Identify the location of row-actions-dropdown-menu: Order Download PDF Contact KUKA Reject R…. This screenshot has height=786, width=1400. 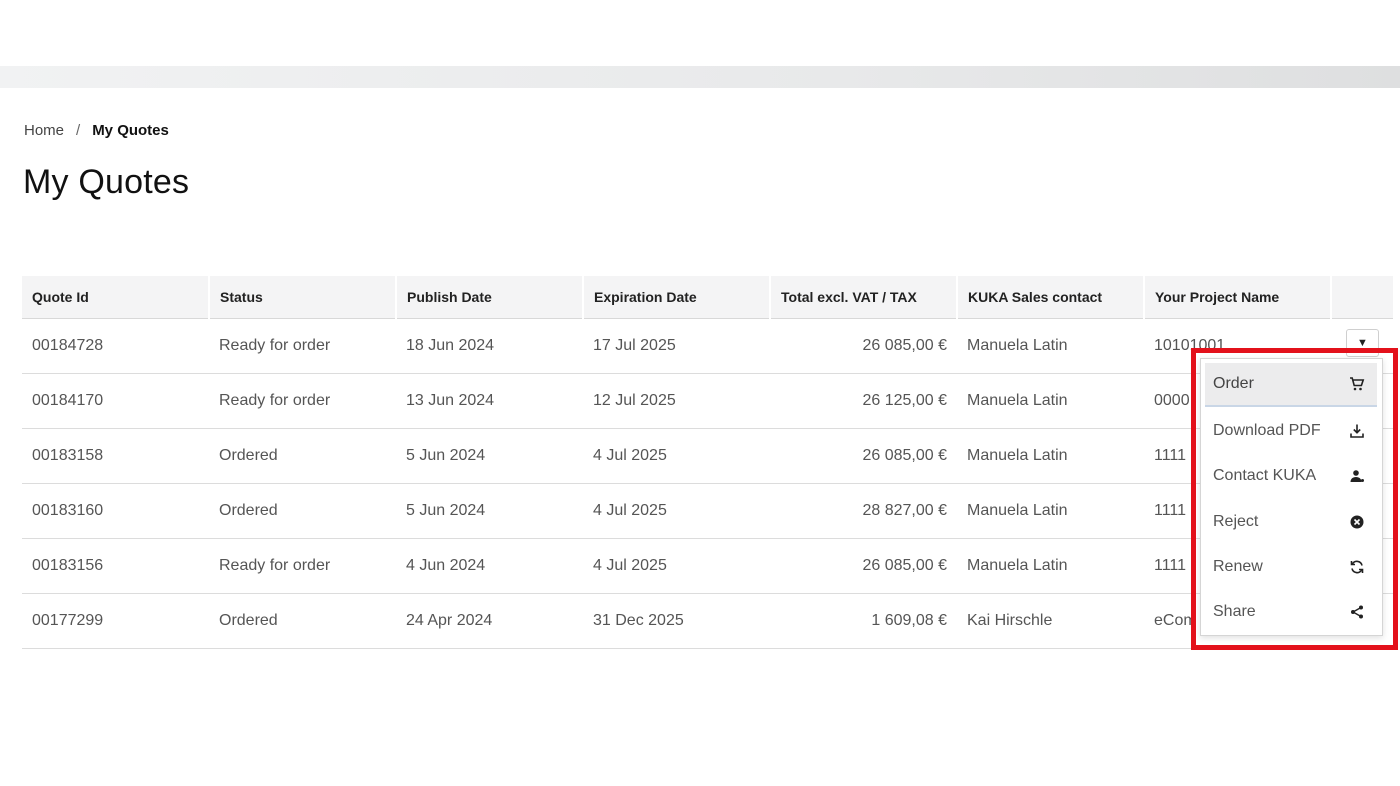
(1291, 497).